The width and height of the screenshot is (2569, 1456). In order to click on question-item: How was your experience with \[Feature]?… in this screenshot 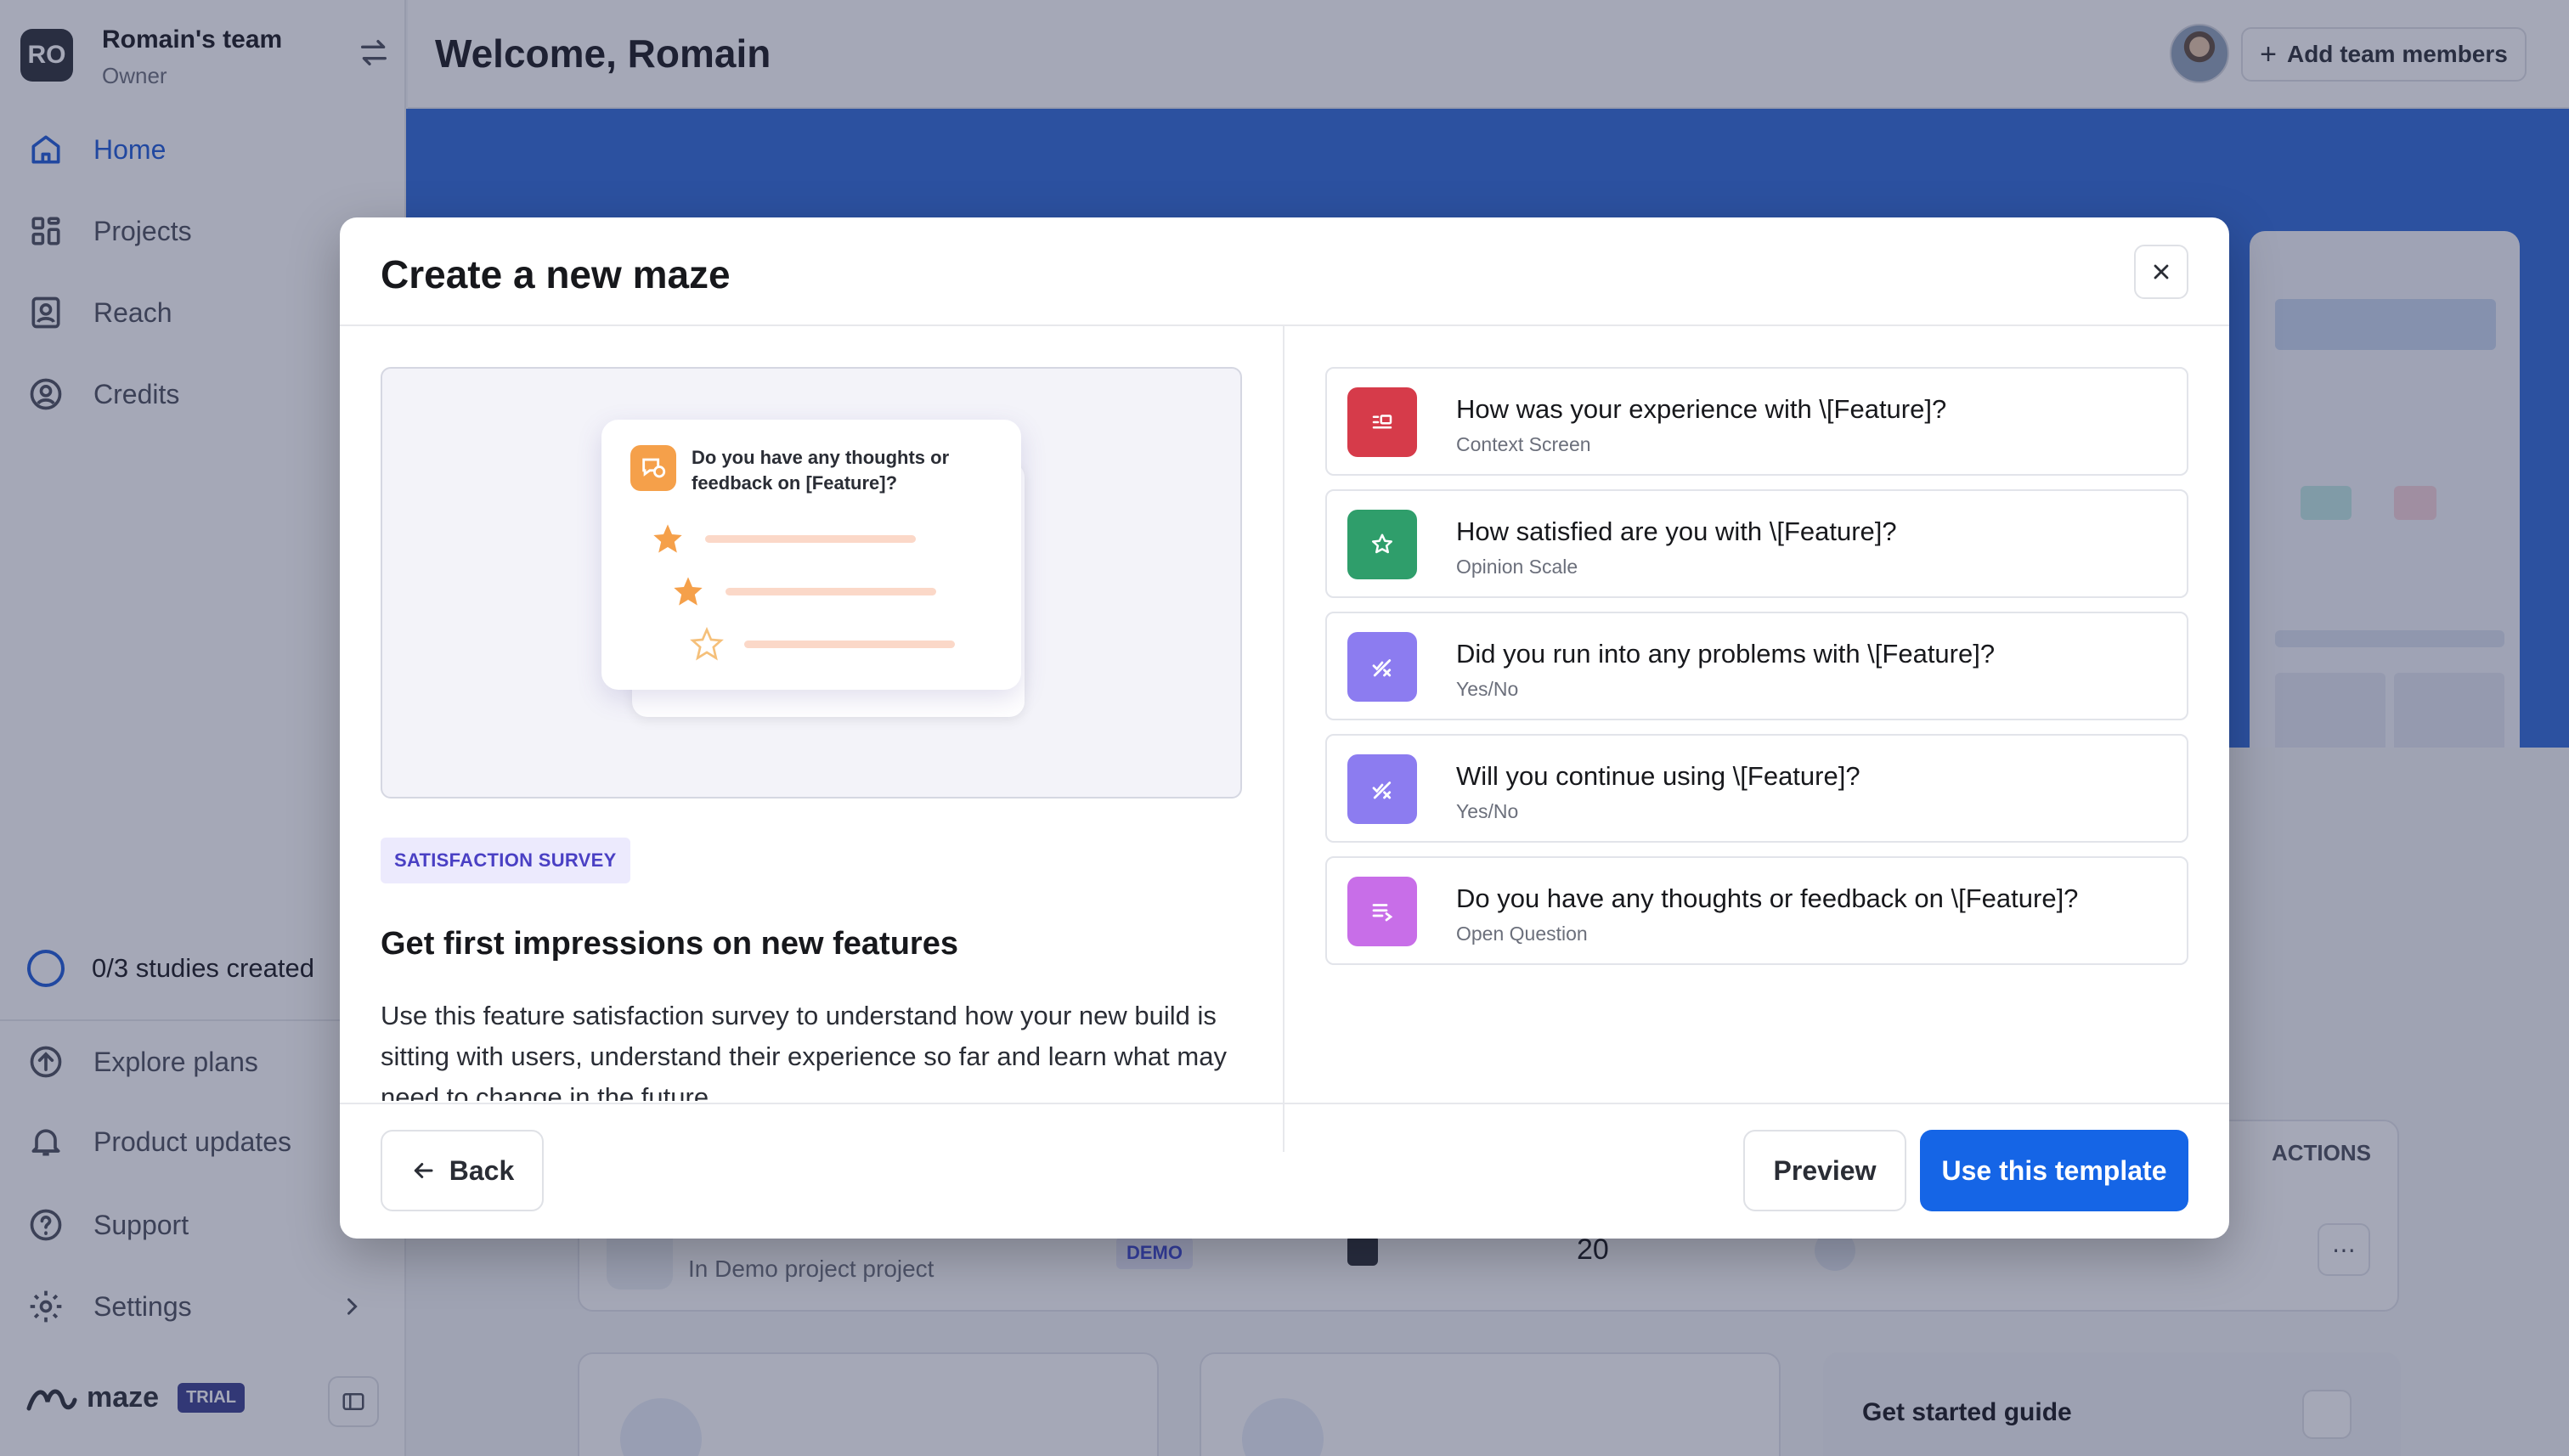, I will do `click(1757, 422)`.